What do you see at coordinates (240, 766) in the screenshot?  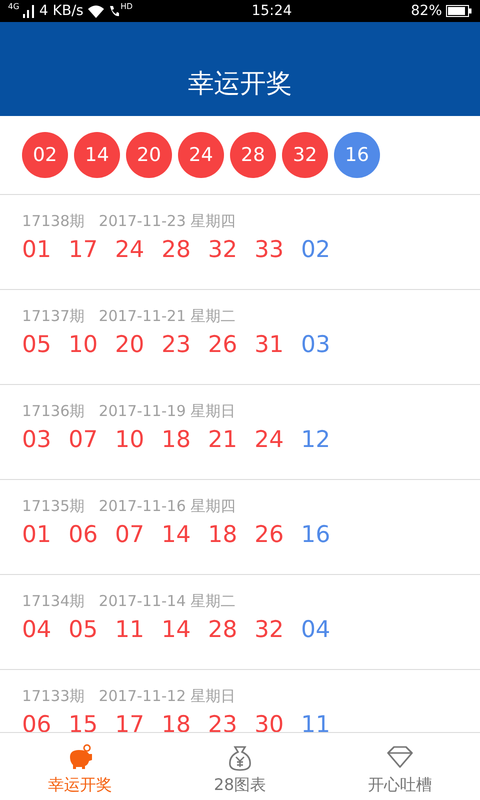 I see `tab-button: 28图表` at bounding box center [240, 766].